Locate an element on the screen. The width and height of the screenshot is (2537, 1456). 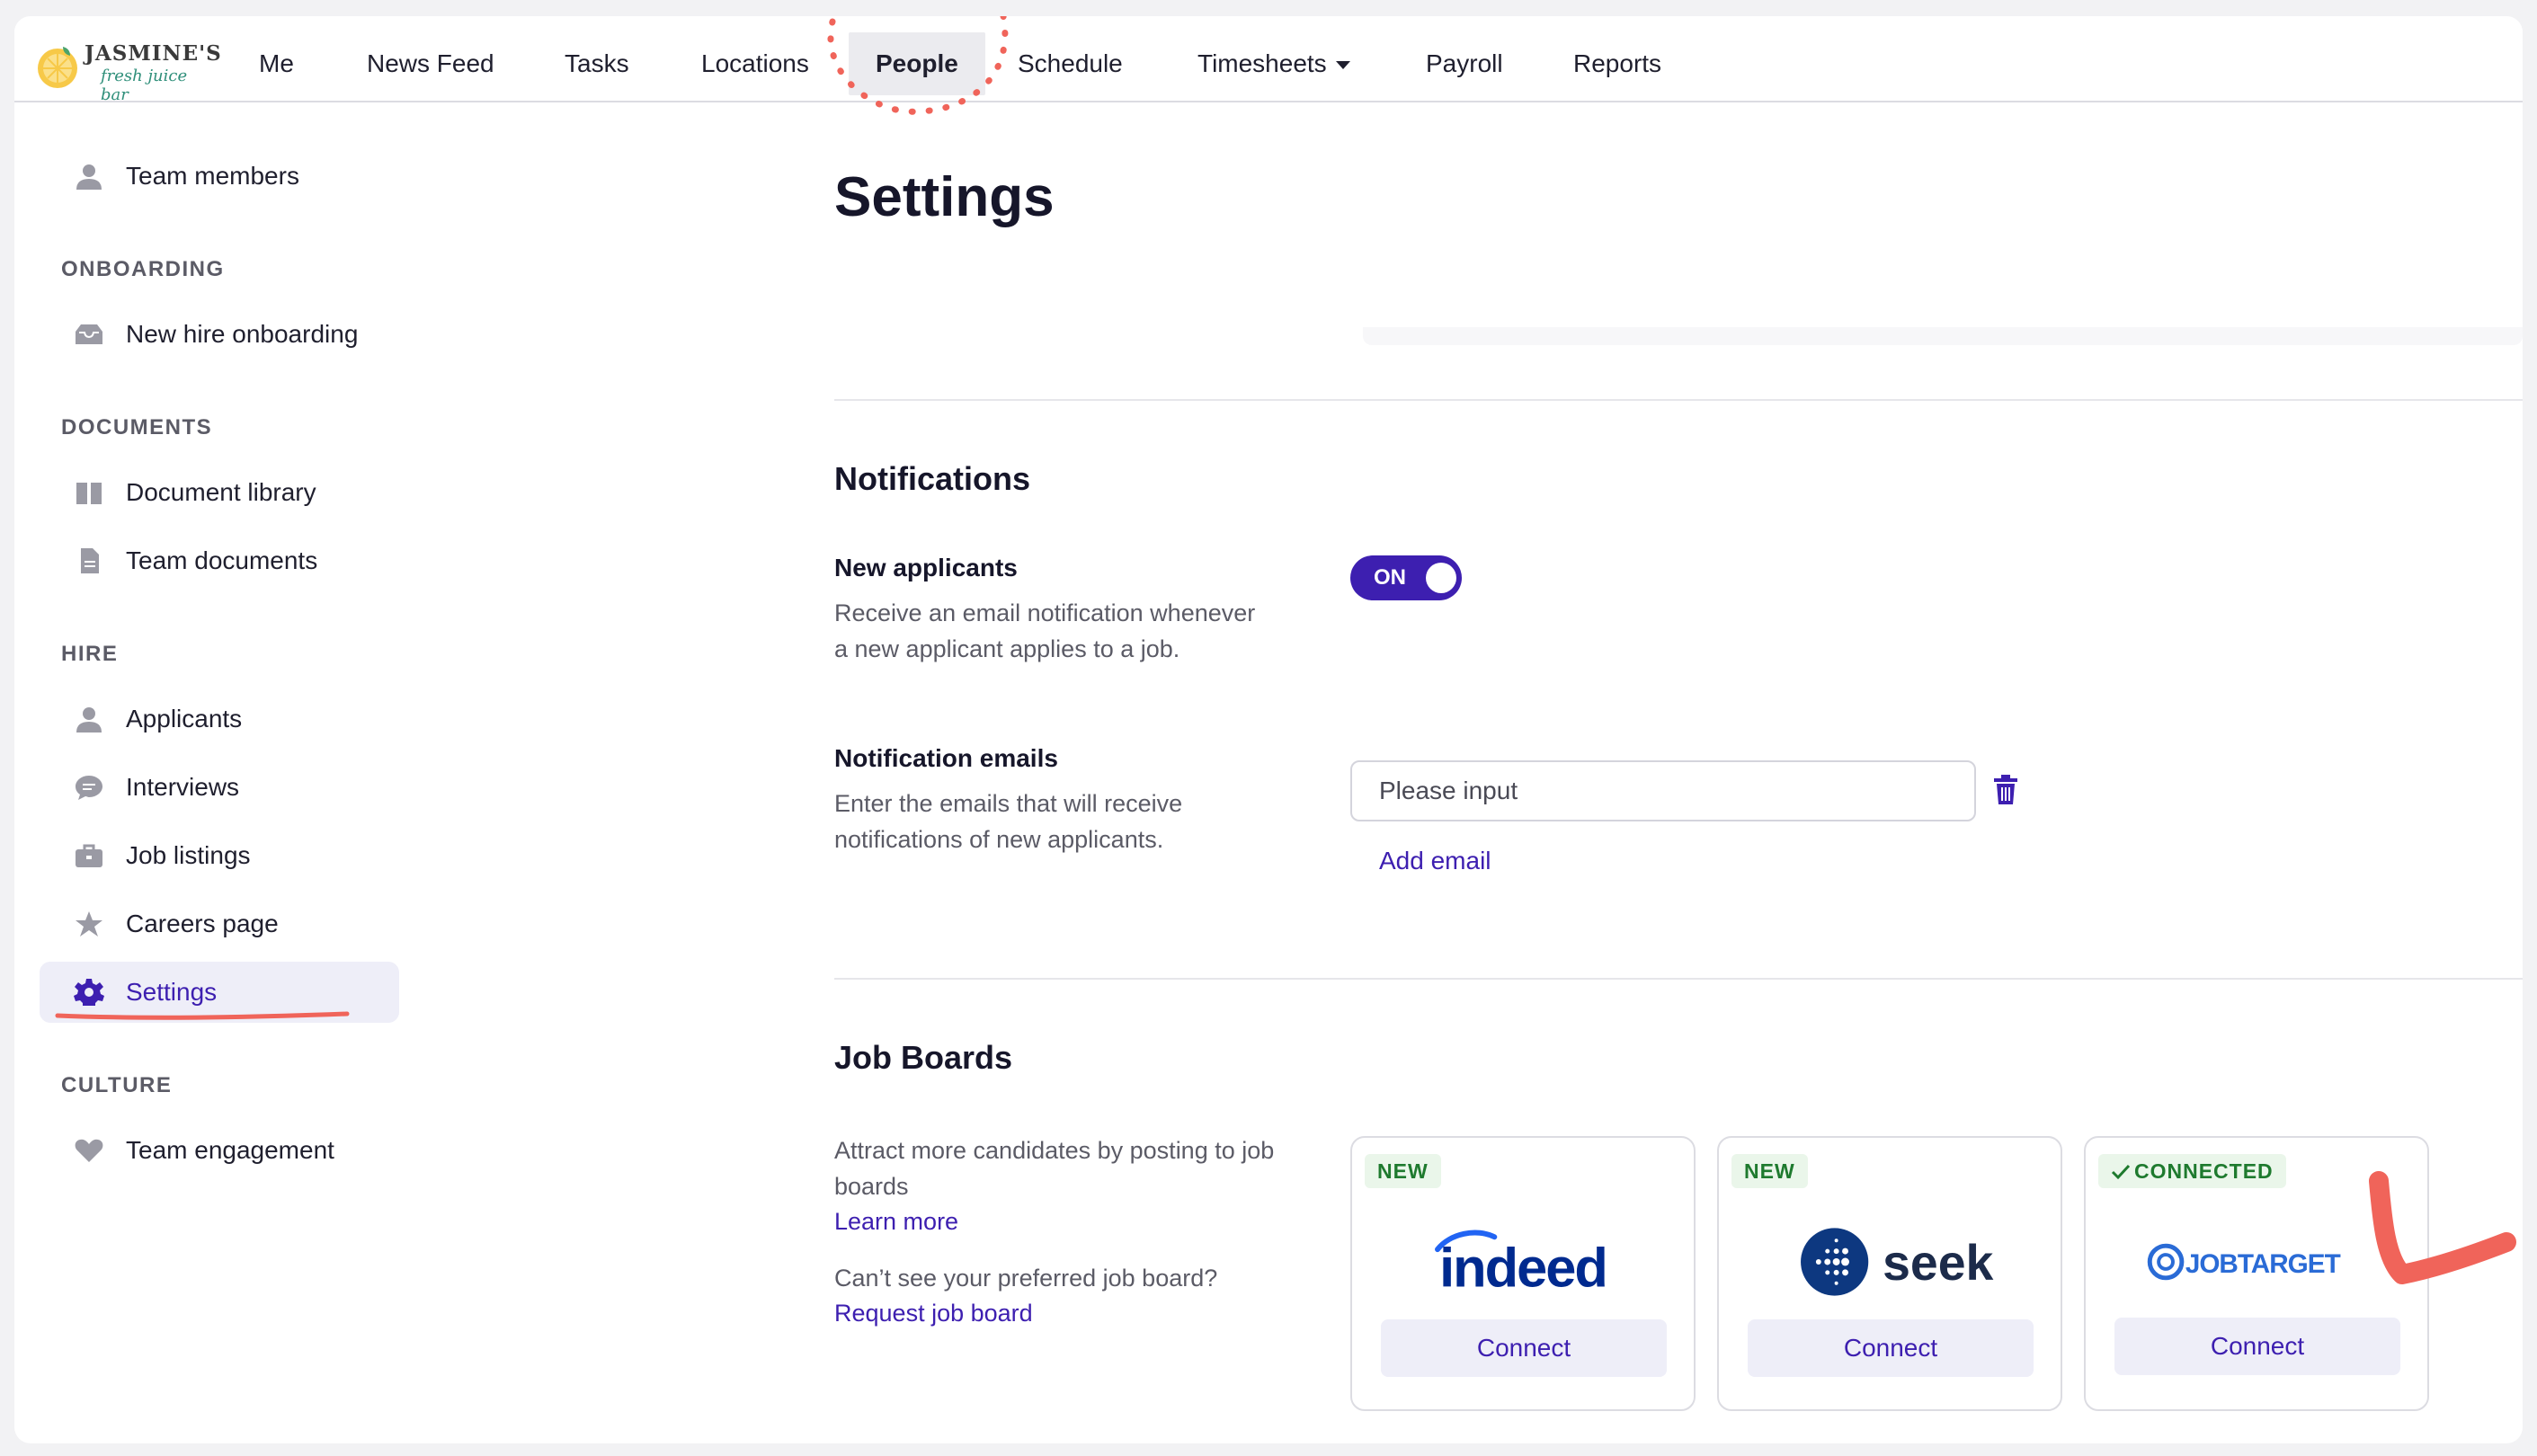
sidebar-item-label: Team members is located at coordinates (212, 176).